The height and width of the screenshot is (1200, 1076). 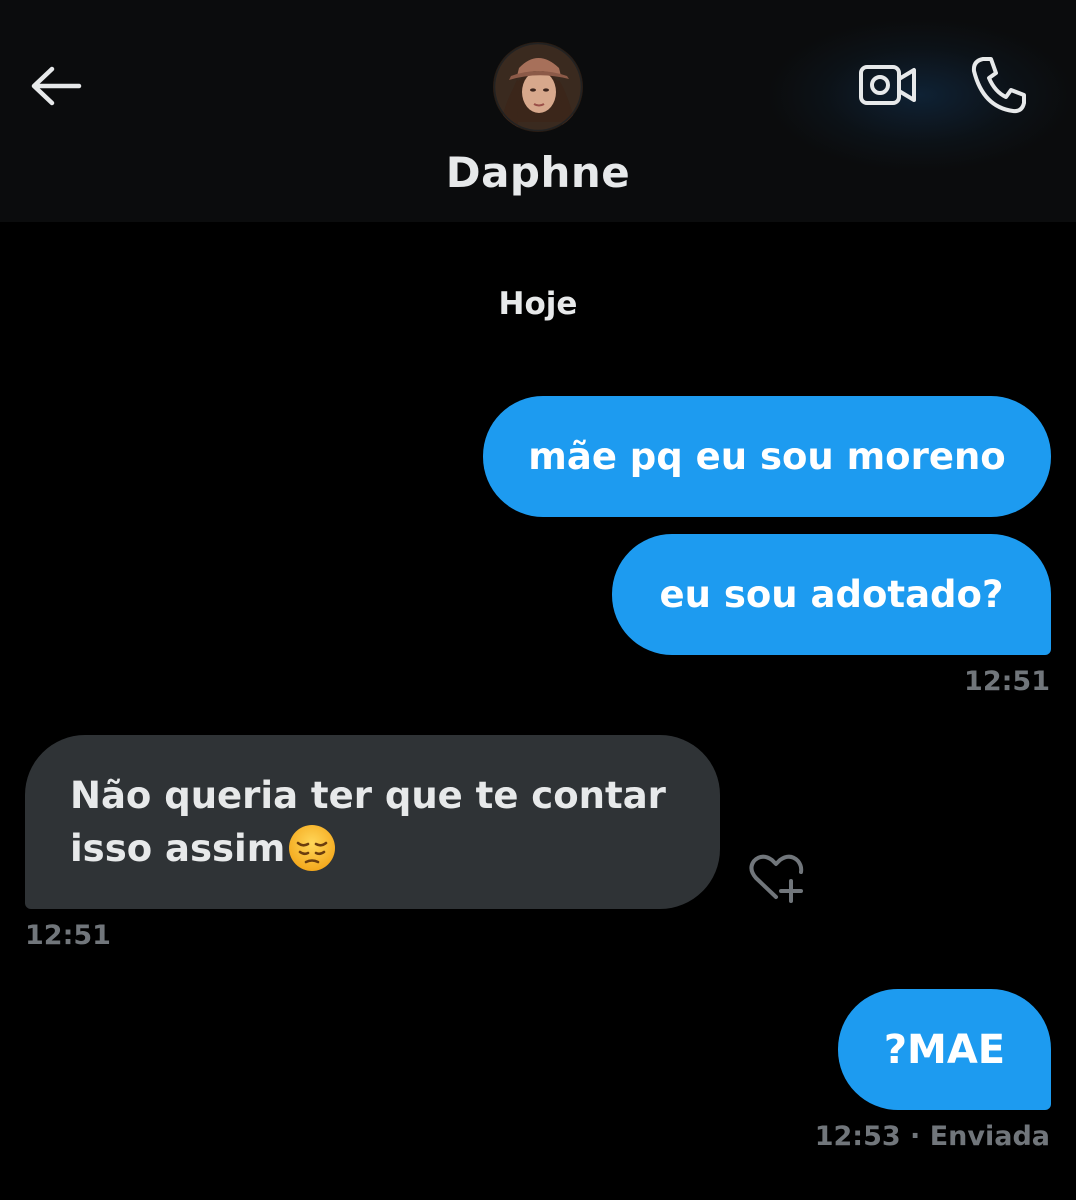 I want to click on message-text: mãe pq eu sou moreno, so click(x=767, y=456).